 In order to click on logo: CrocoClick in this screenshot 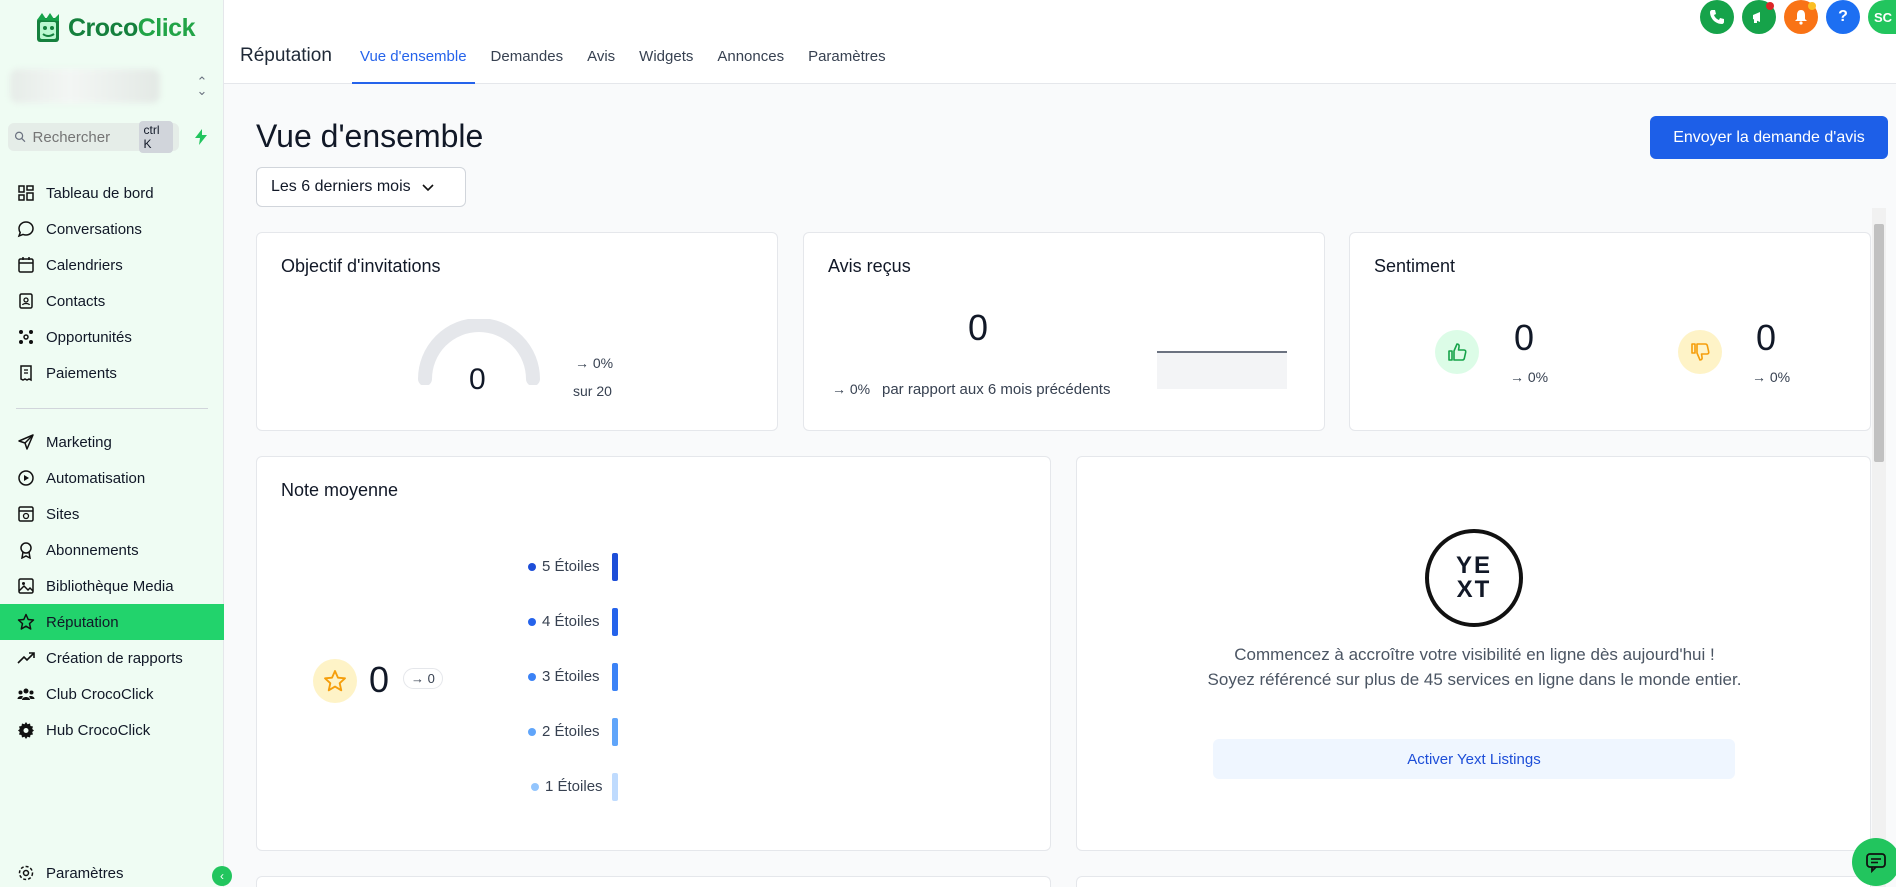, I will do `click(115, 28)`.